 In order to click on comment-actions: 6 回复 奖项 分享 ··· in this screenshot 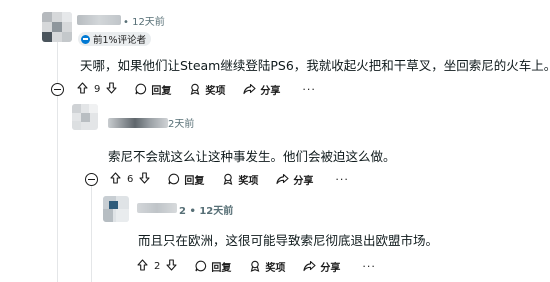, I will do `click(229, 179)`.